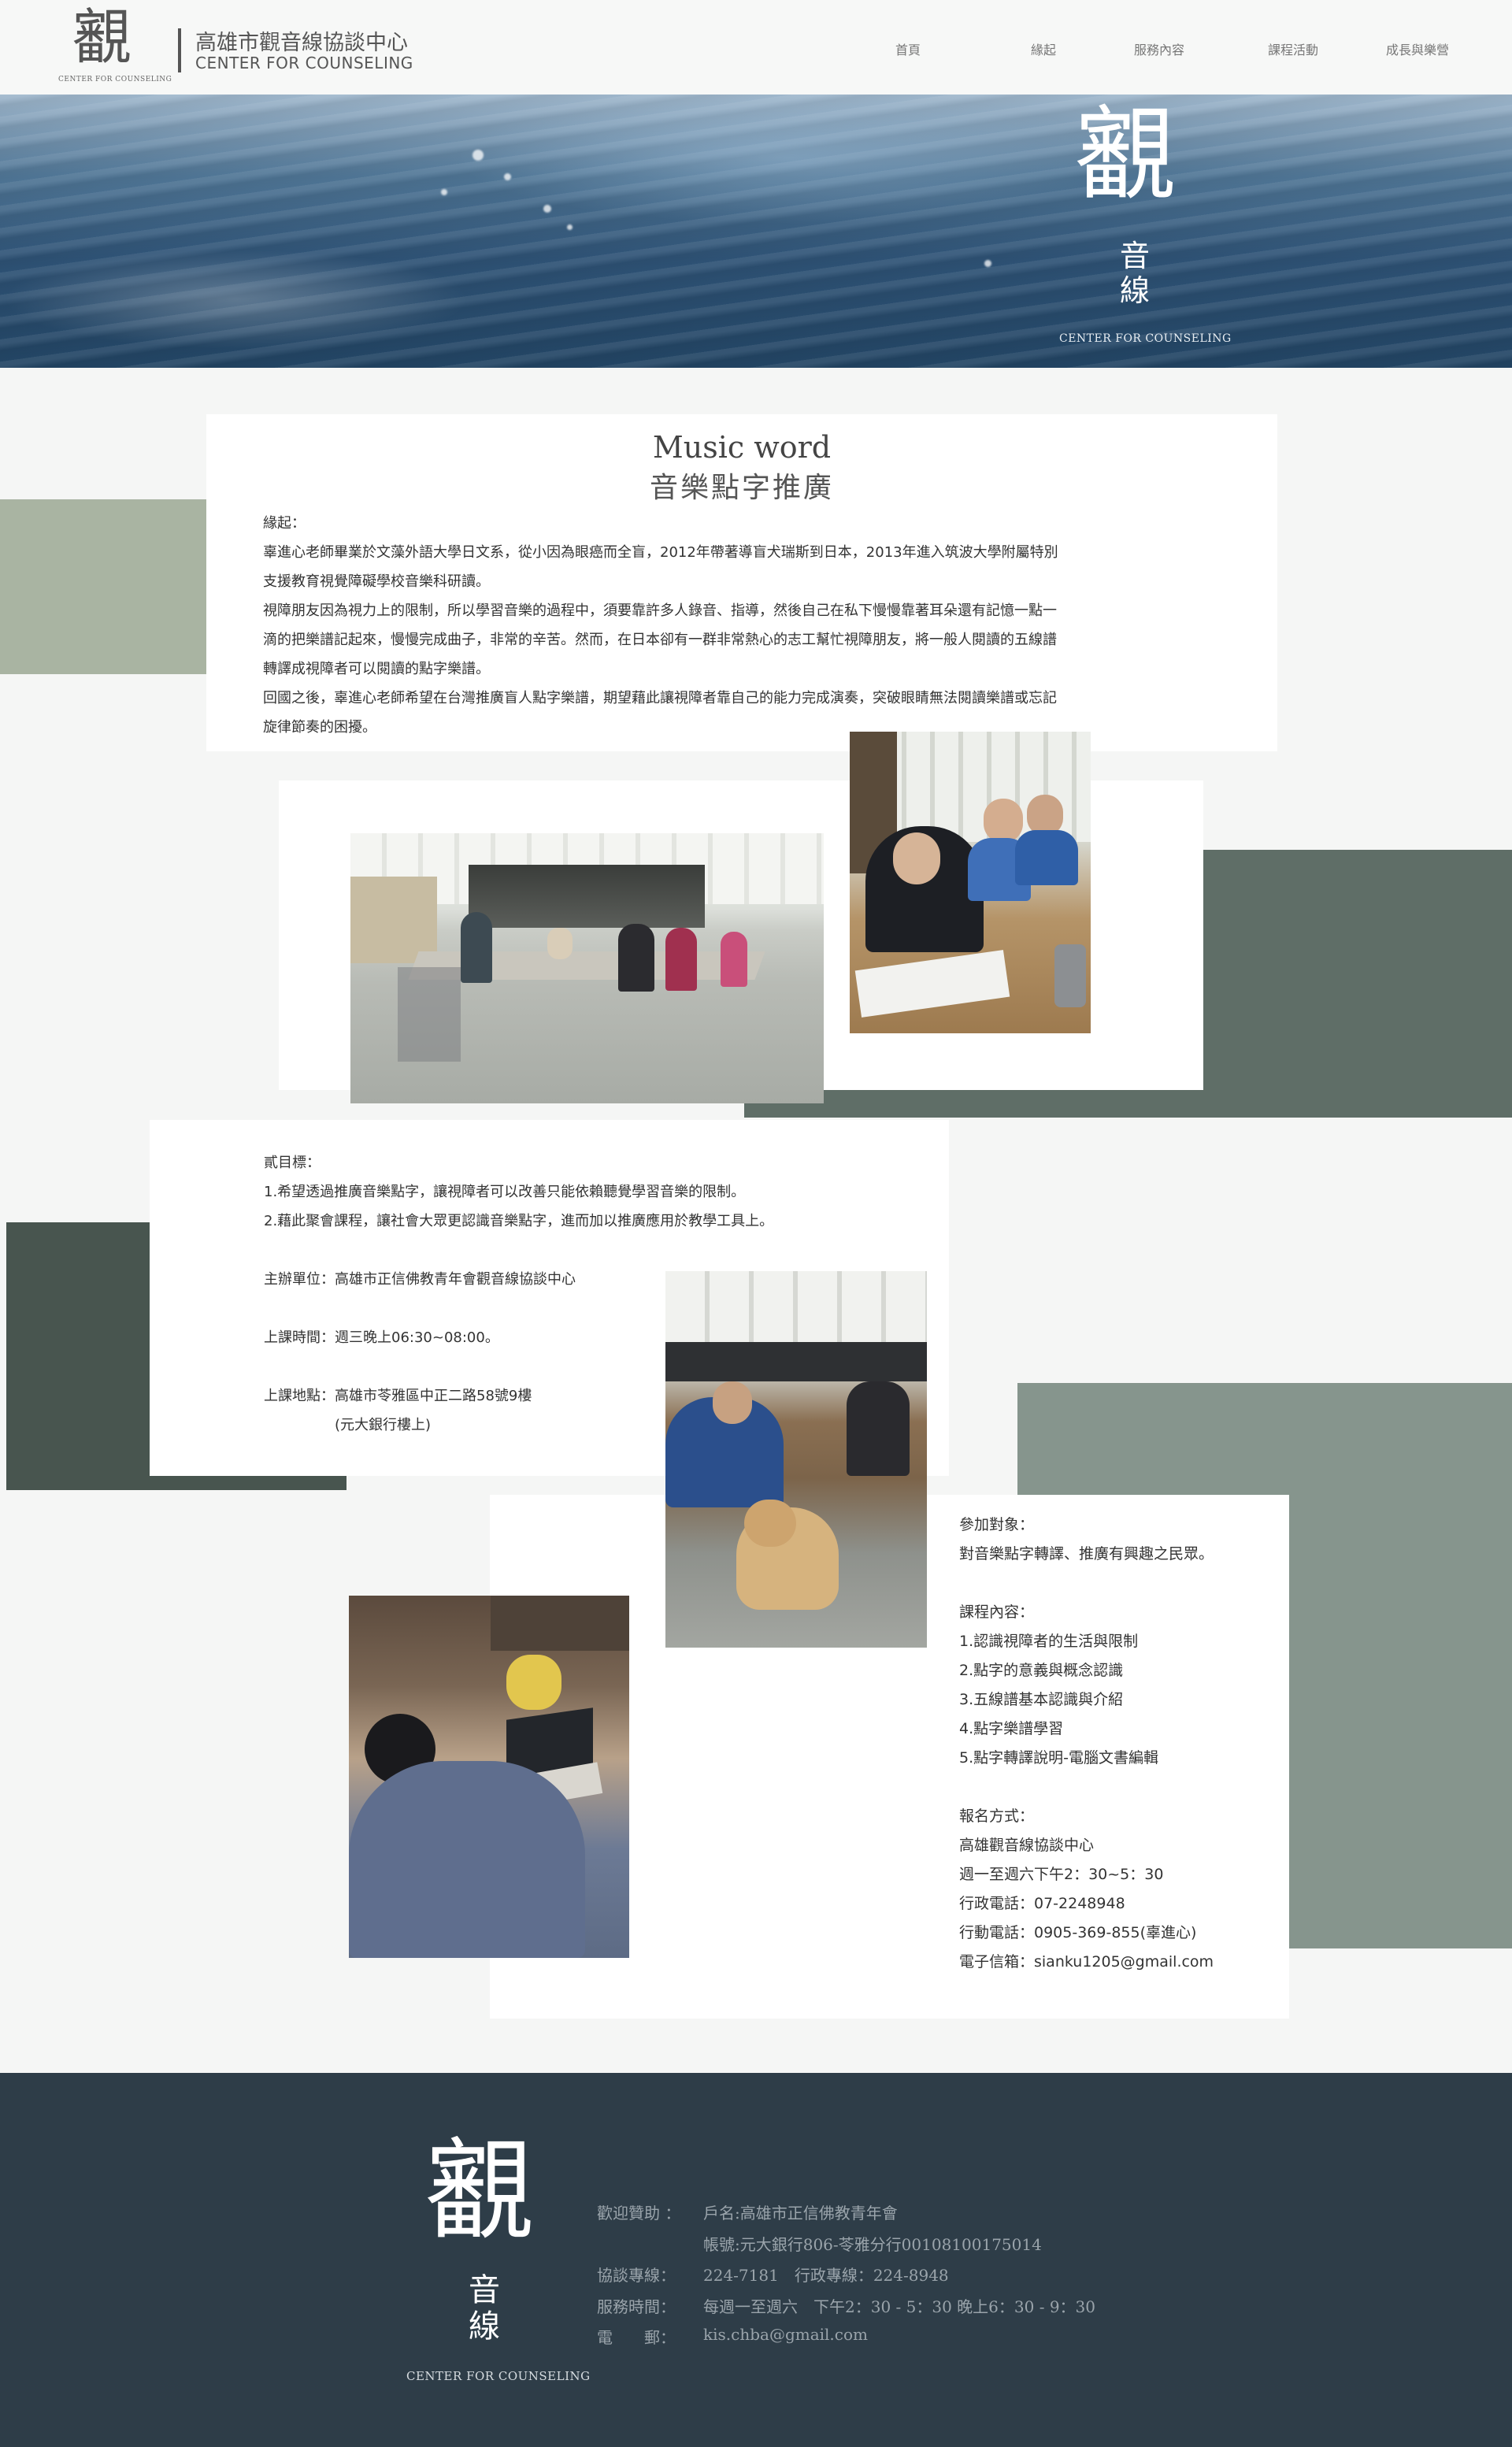 This screenshot has width=1512, height=2447. I want to click on footer-label-hotline: 協談專線：, so click(636, 2275).